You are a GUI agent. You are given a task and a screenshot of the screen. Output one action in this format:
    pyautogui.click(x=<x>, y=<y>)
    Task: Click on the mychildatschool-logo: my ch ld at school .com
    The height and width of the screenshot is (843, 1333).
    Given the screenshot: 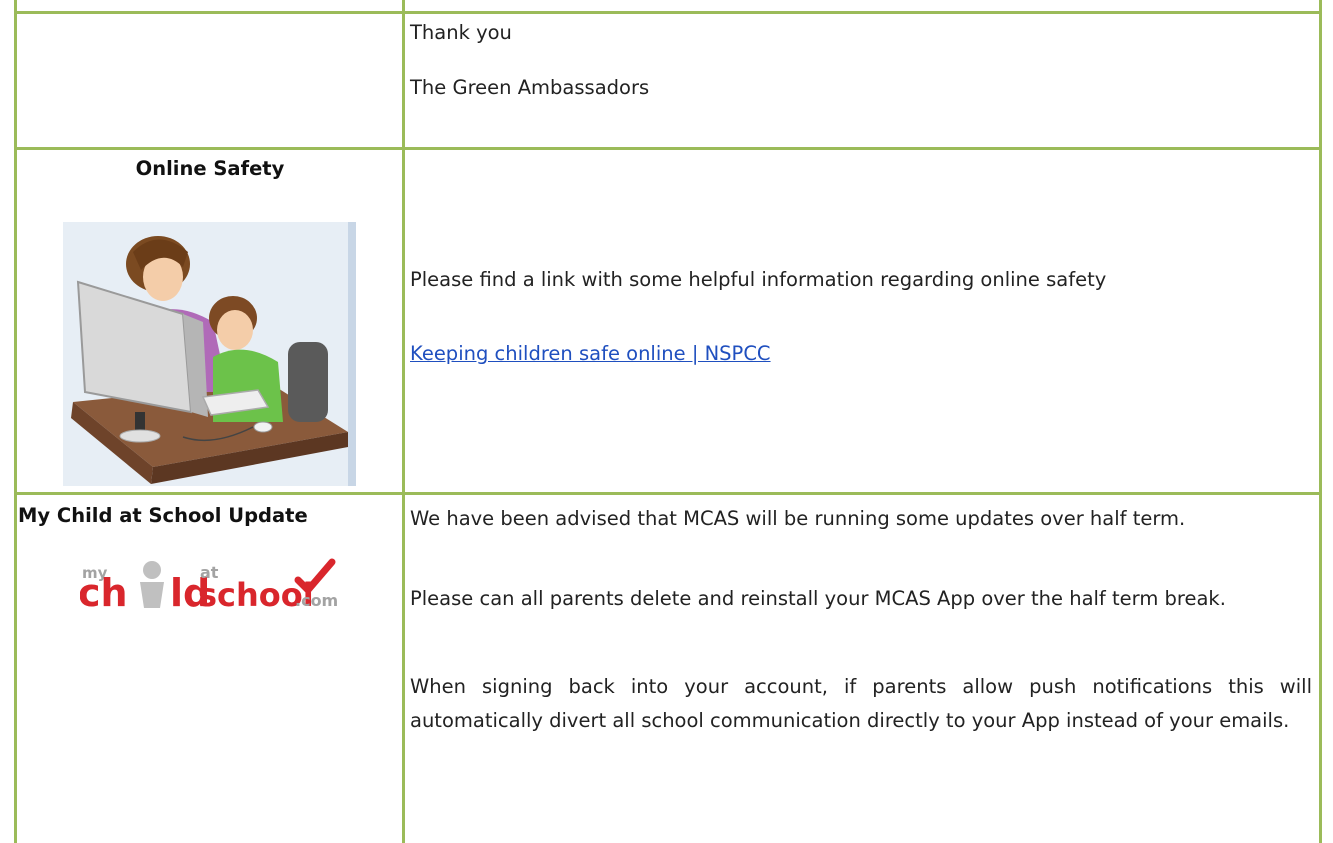 What is the action you would take?
    pyautogui.click(x=210, y=585)
    